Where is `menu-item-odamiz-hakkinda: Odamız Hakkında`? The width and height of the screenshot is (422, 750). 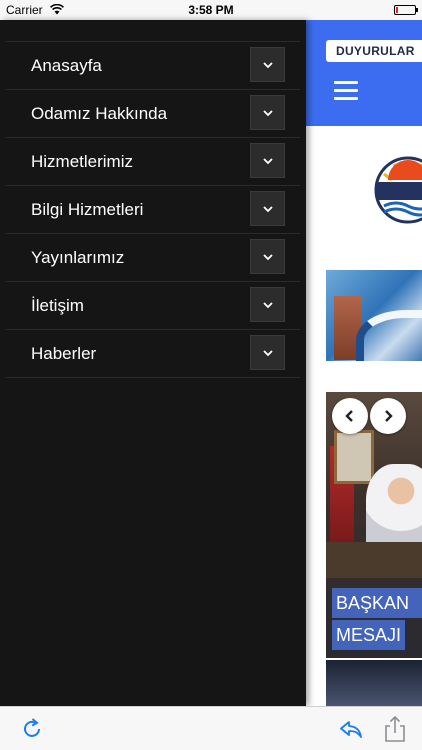
menu-item-odamiz-hakkinda: Odamız Hakkında is located at coordinates (153, 114).